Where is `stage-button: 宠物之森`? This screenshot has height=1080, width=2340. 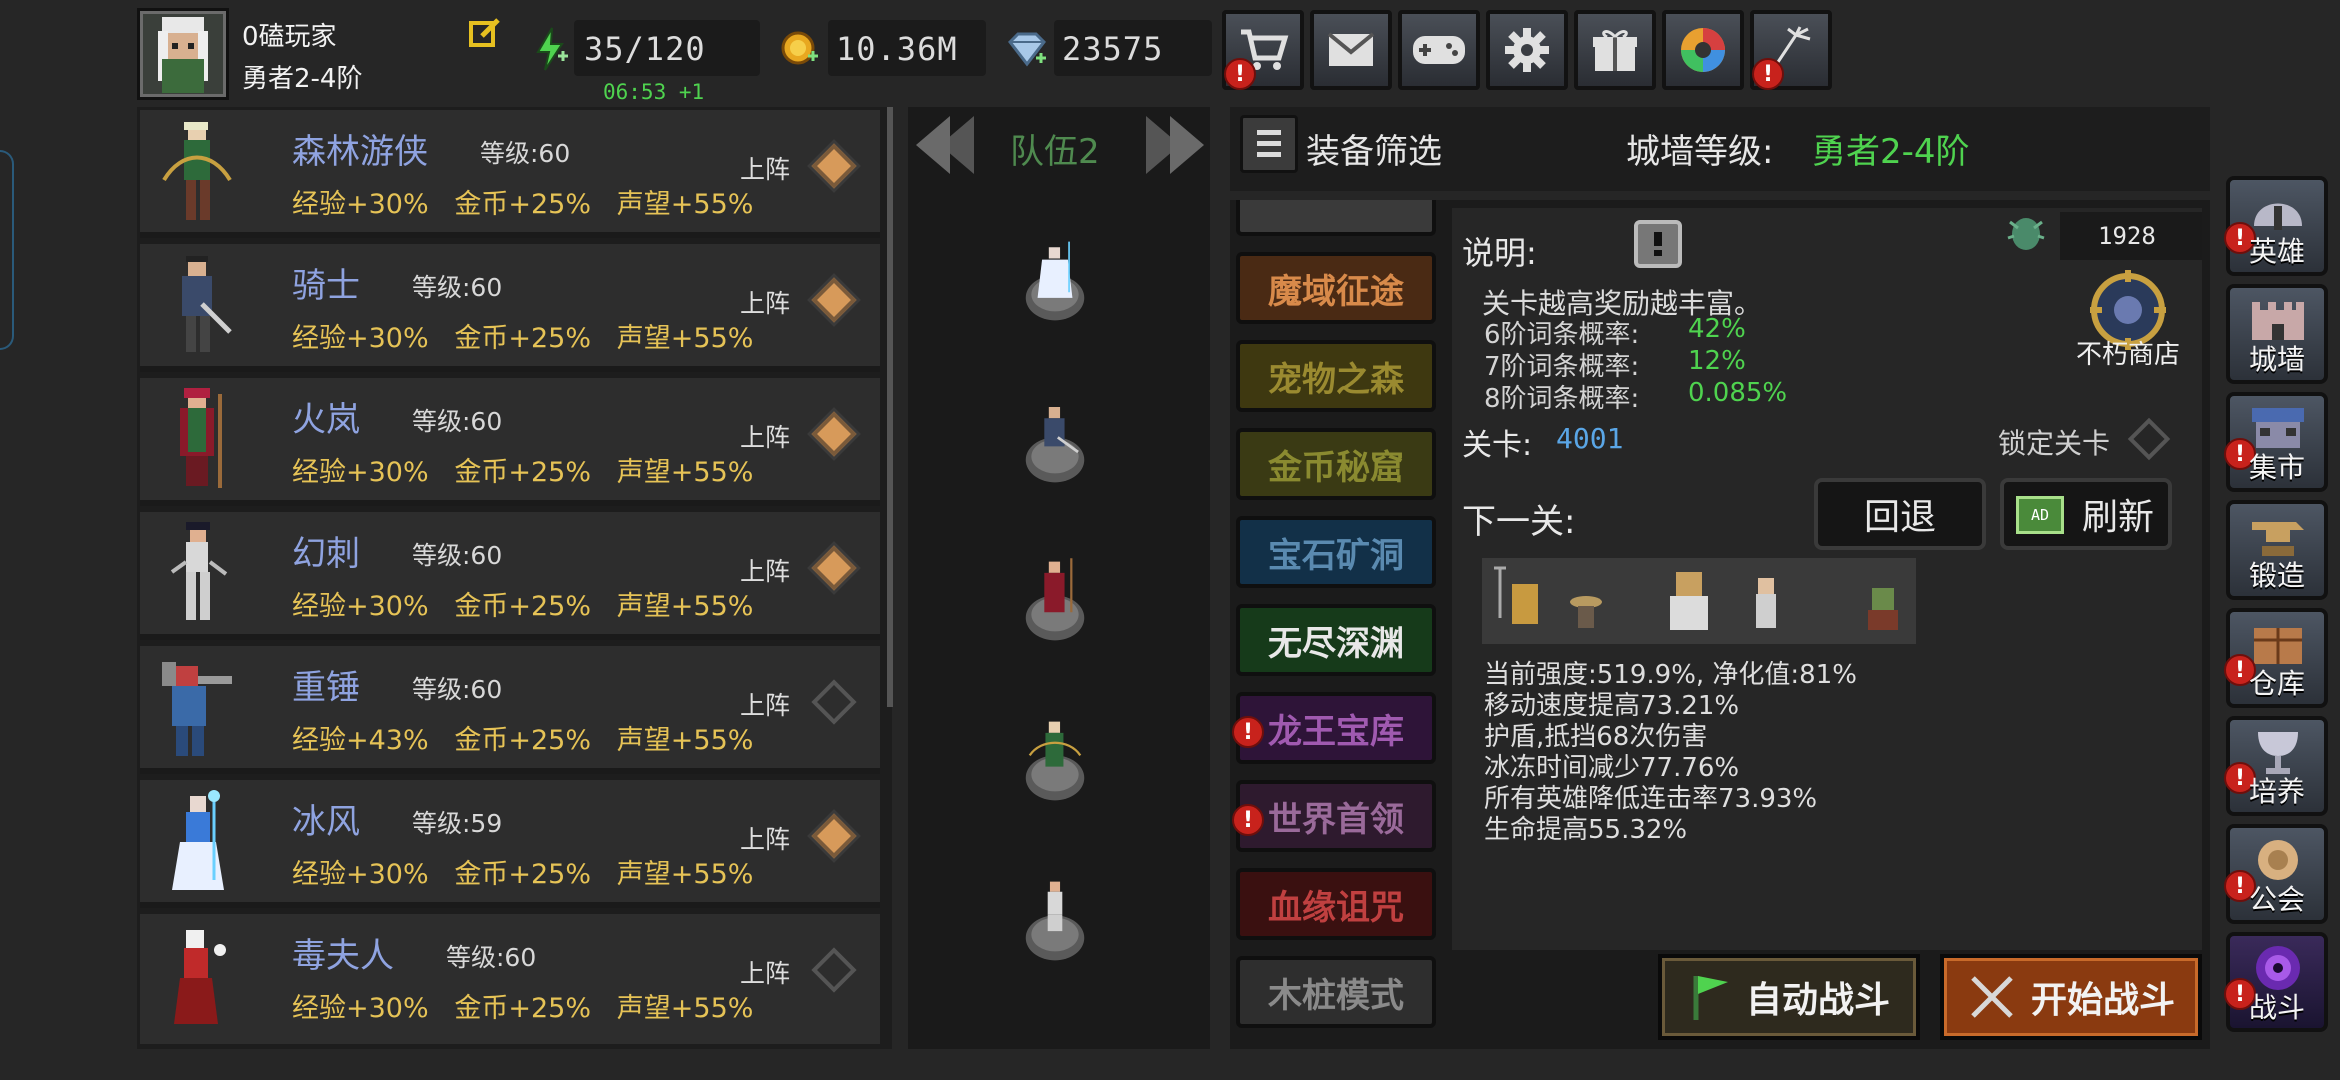 stage-button: 宠物之森 is located at coordinates (1336, 376).